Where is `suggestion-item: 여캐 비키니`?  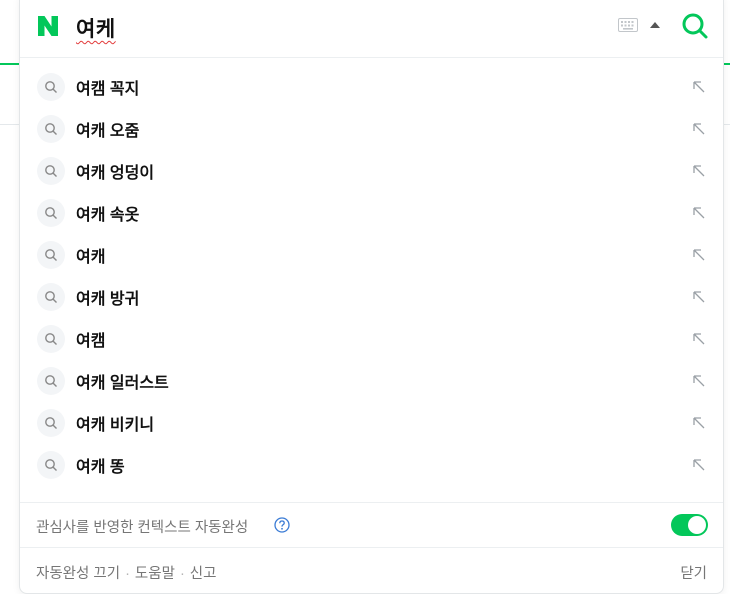
suggestion-item: 여캐 비키니 is located at coordinates (371, 423).